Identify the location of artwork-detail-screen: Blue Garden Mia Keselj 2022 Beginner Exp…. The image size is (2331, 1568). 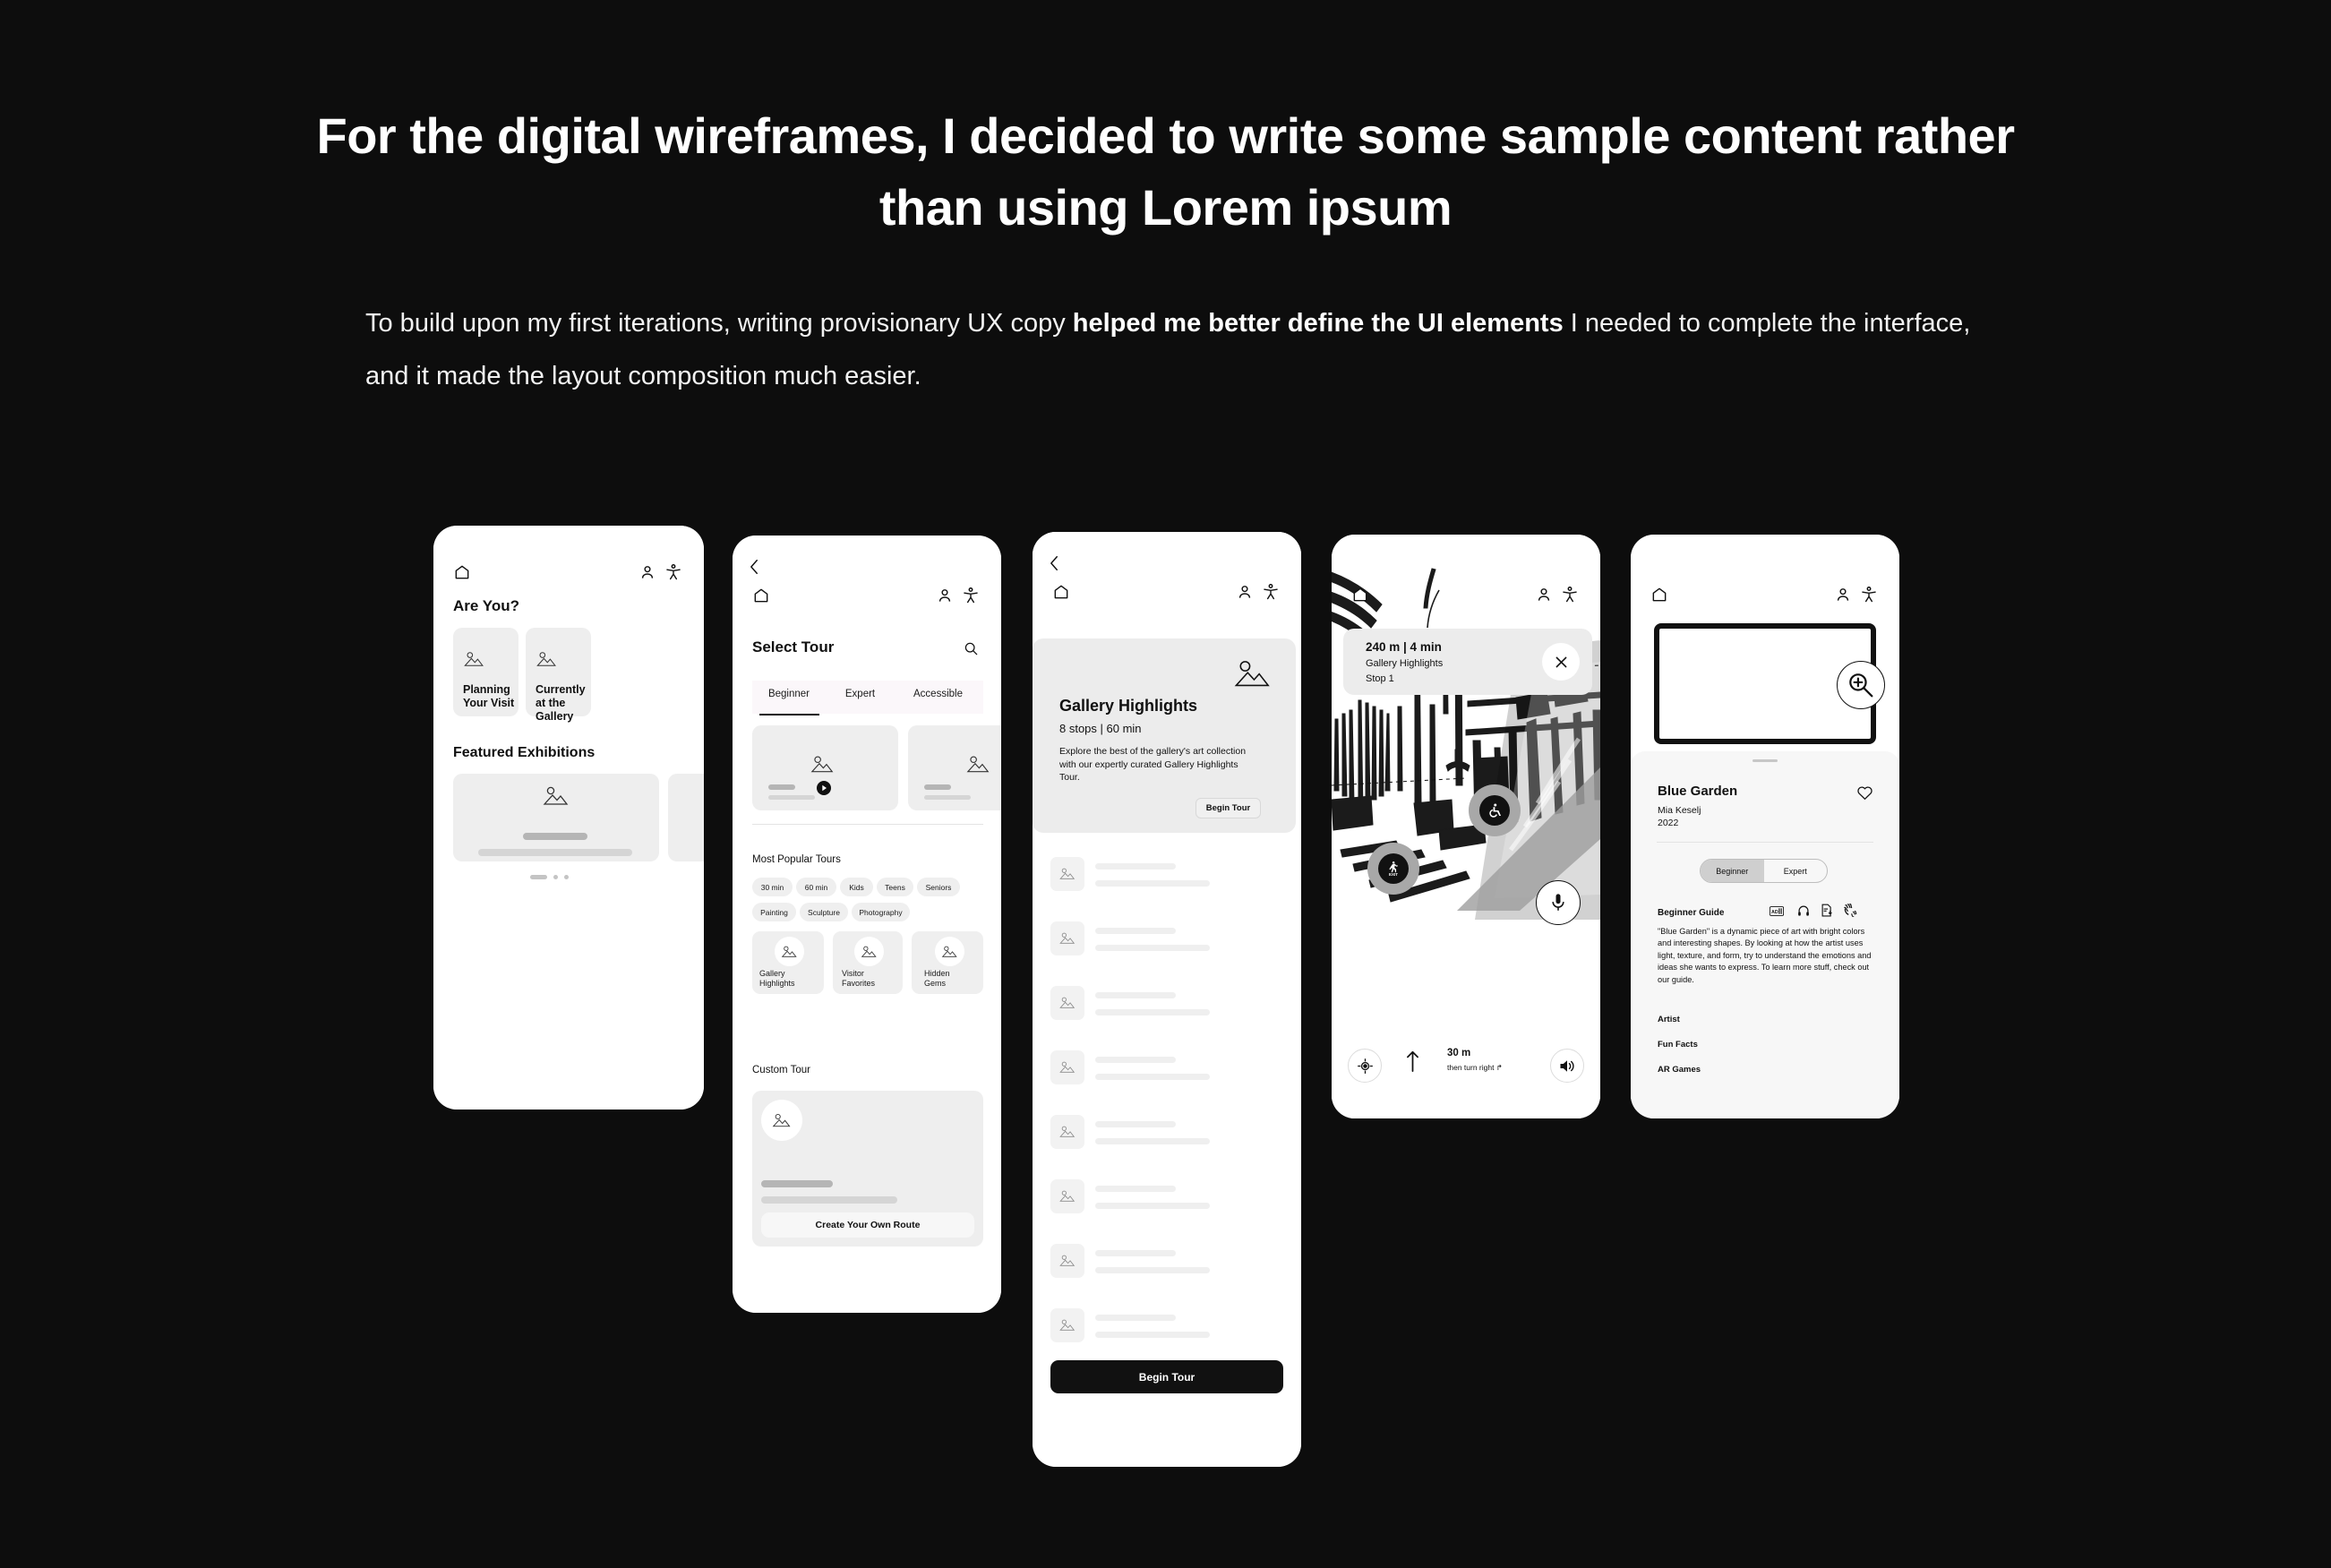
(1765, 826).